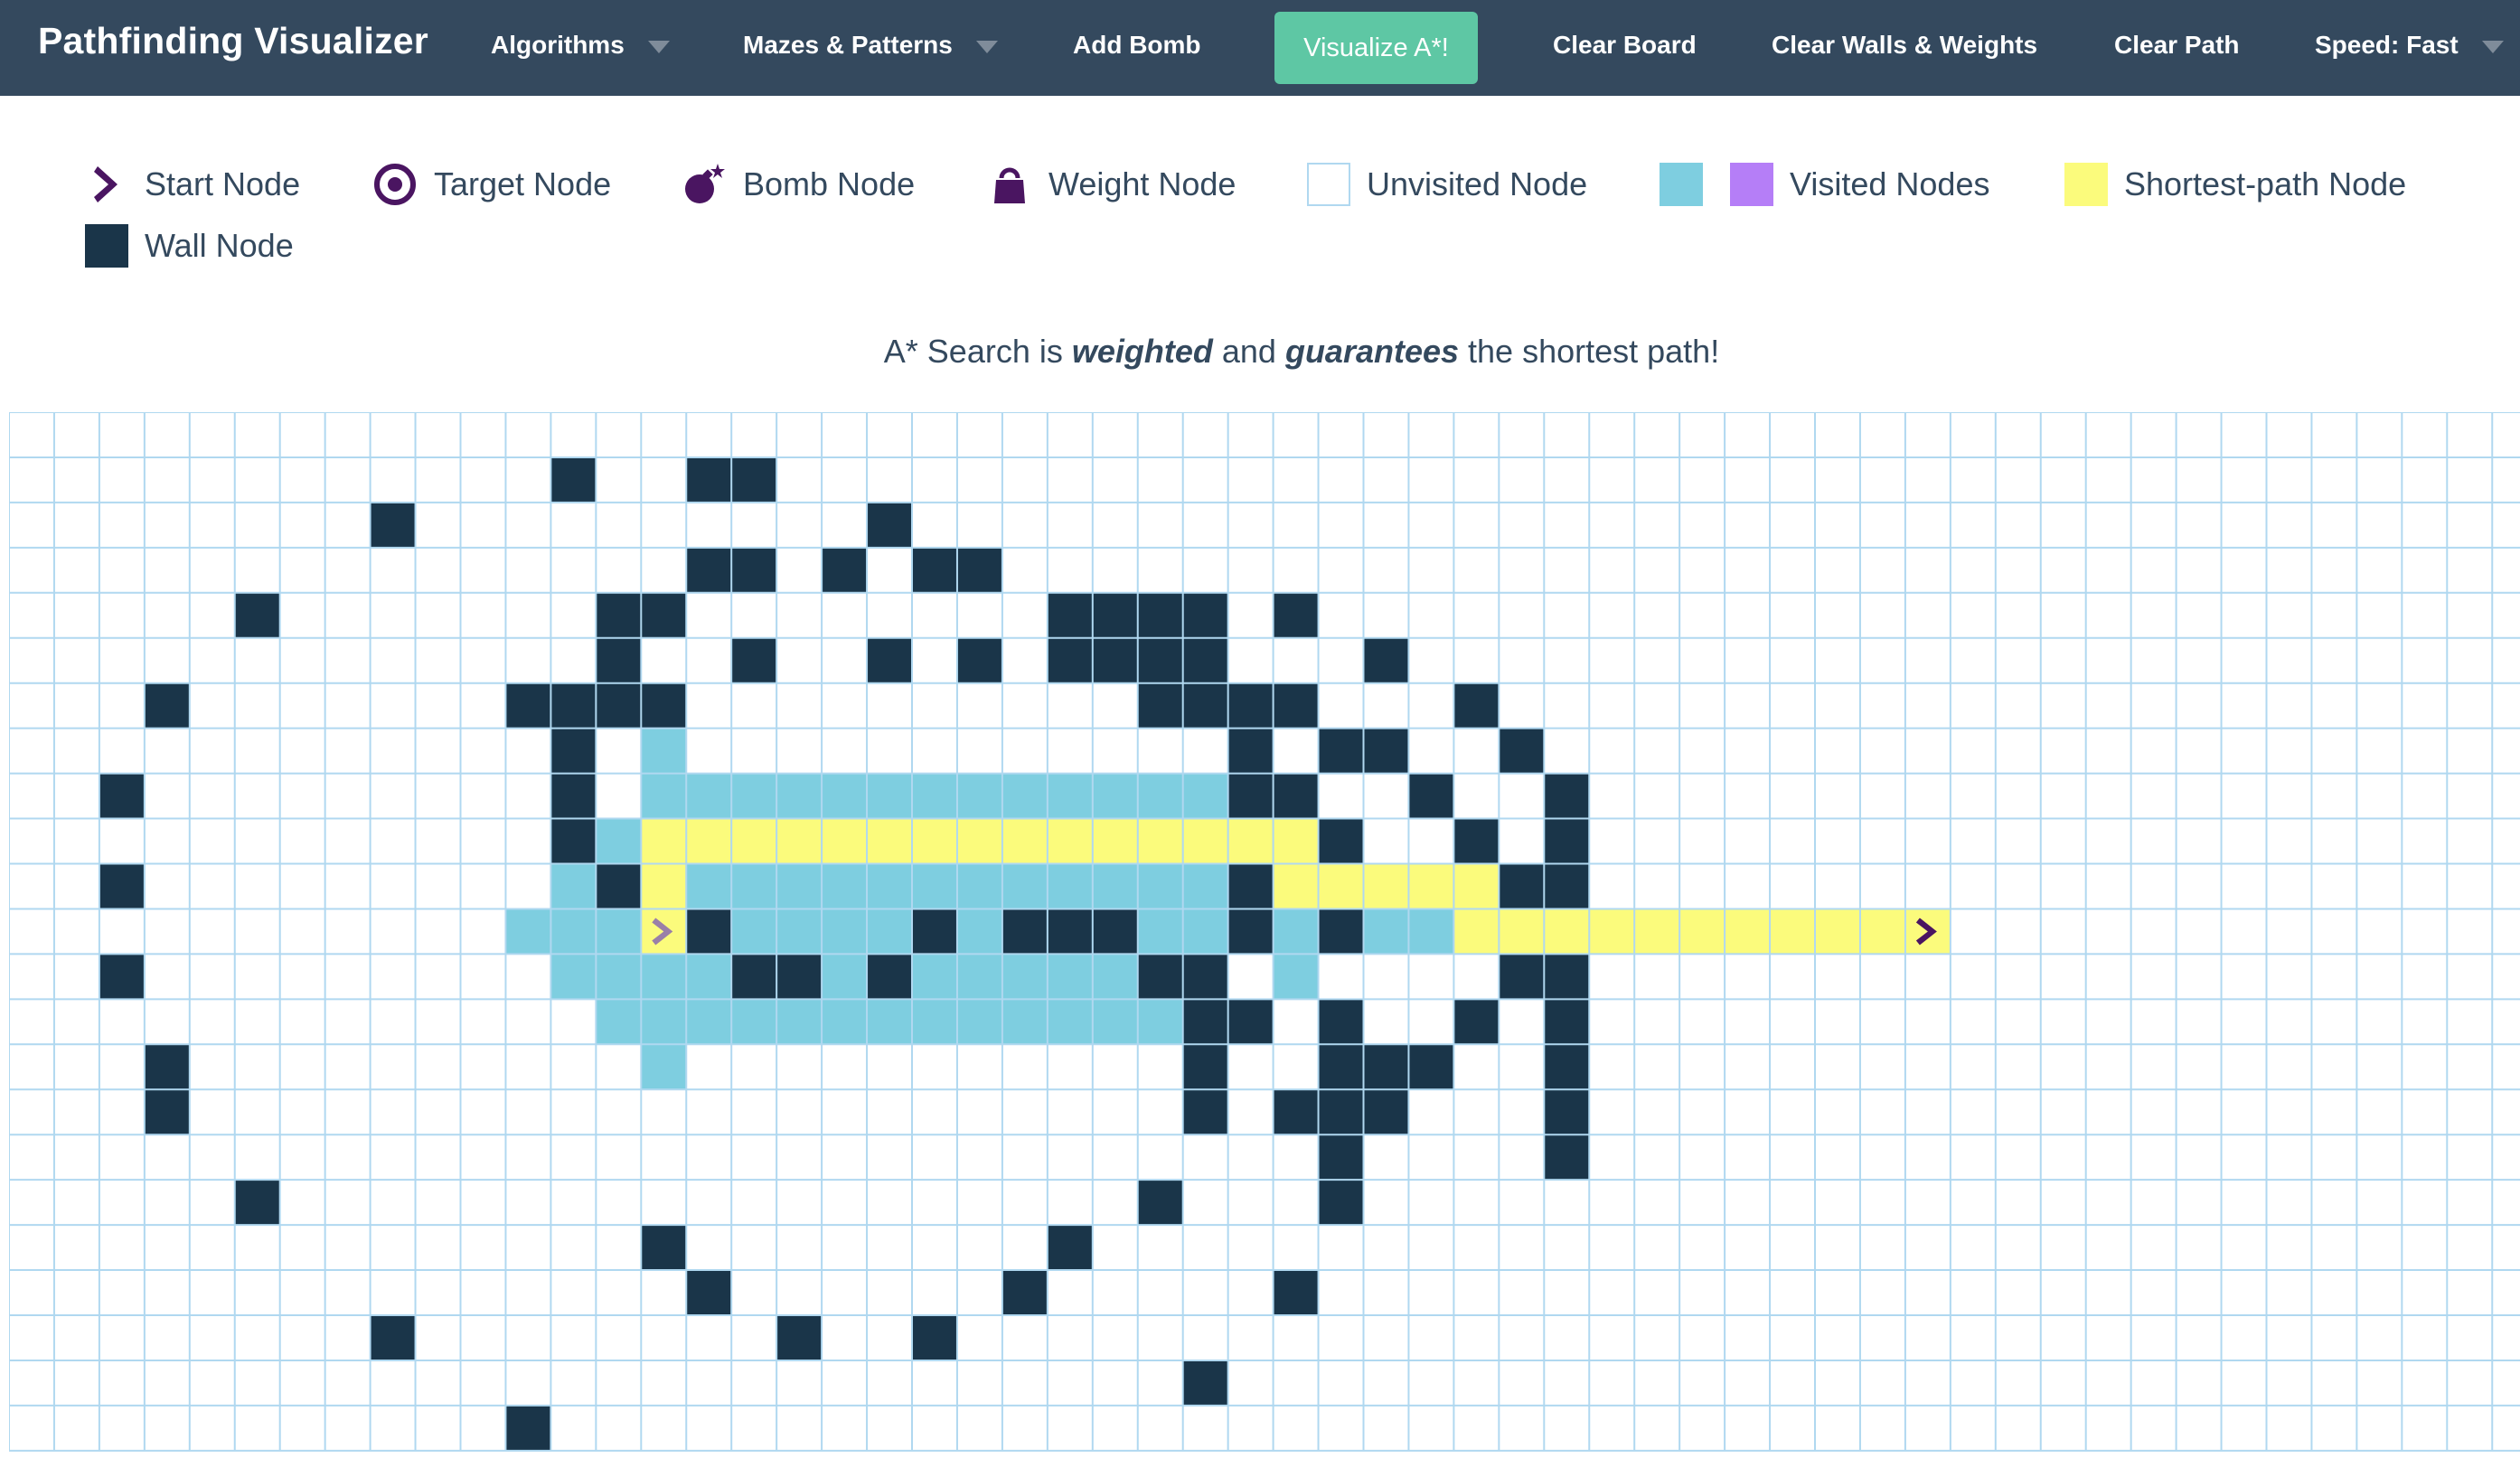 Image resolution: width=2520 pixels, height=1468 pixels. What do you see at coordinates (871, 45) in the screenshot?
I see `mazes-dropdown: Mazes & Patterns` at bounding box center [871, 45].